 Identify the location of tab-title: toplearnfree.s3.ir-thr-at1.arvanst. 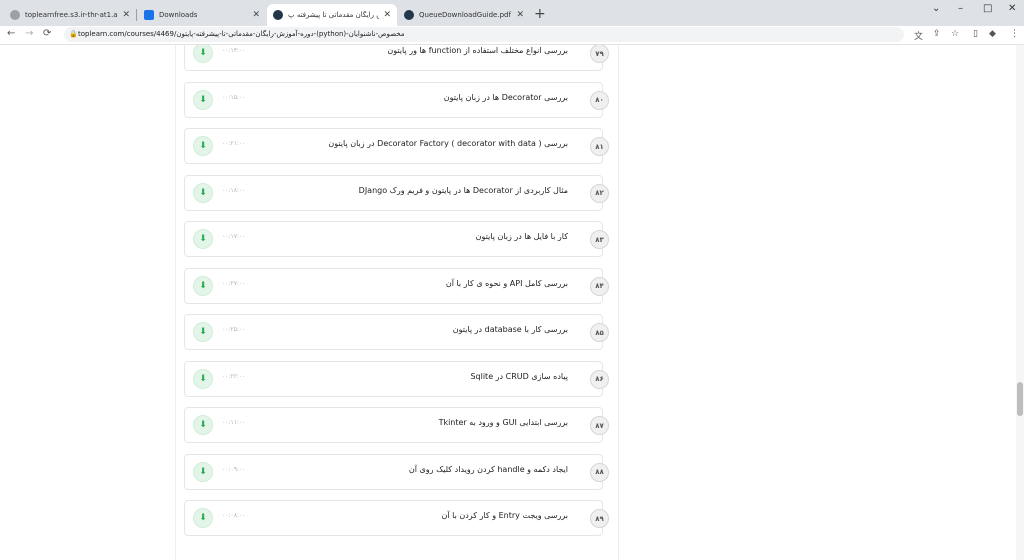
(71, 15).